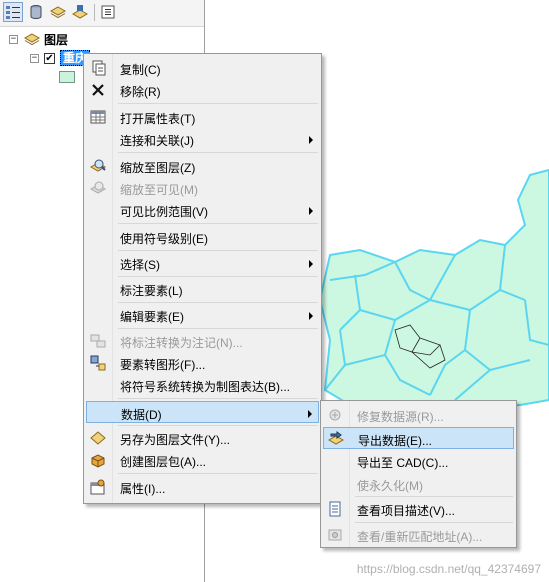  What do you see at coordinates (56, 40) in the screenshot?
I see `data-frame-label: 图层` at bounding box center [56, 40].